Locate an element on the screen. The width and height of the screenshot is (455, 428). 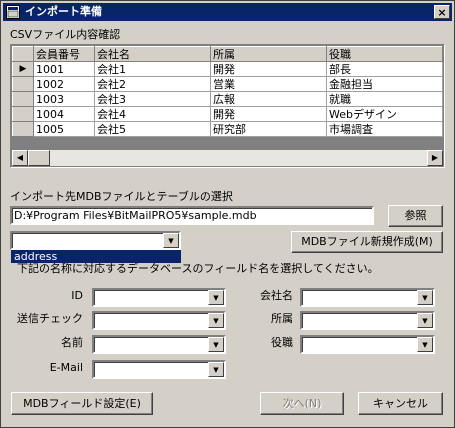
current-row-marker: ▶ is located at coordinates (23, 69).